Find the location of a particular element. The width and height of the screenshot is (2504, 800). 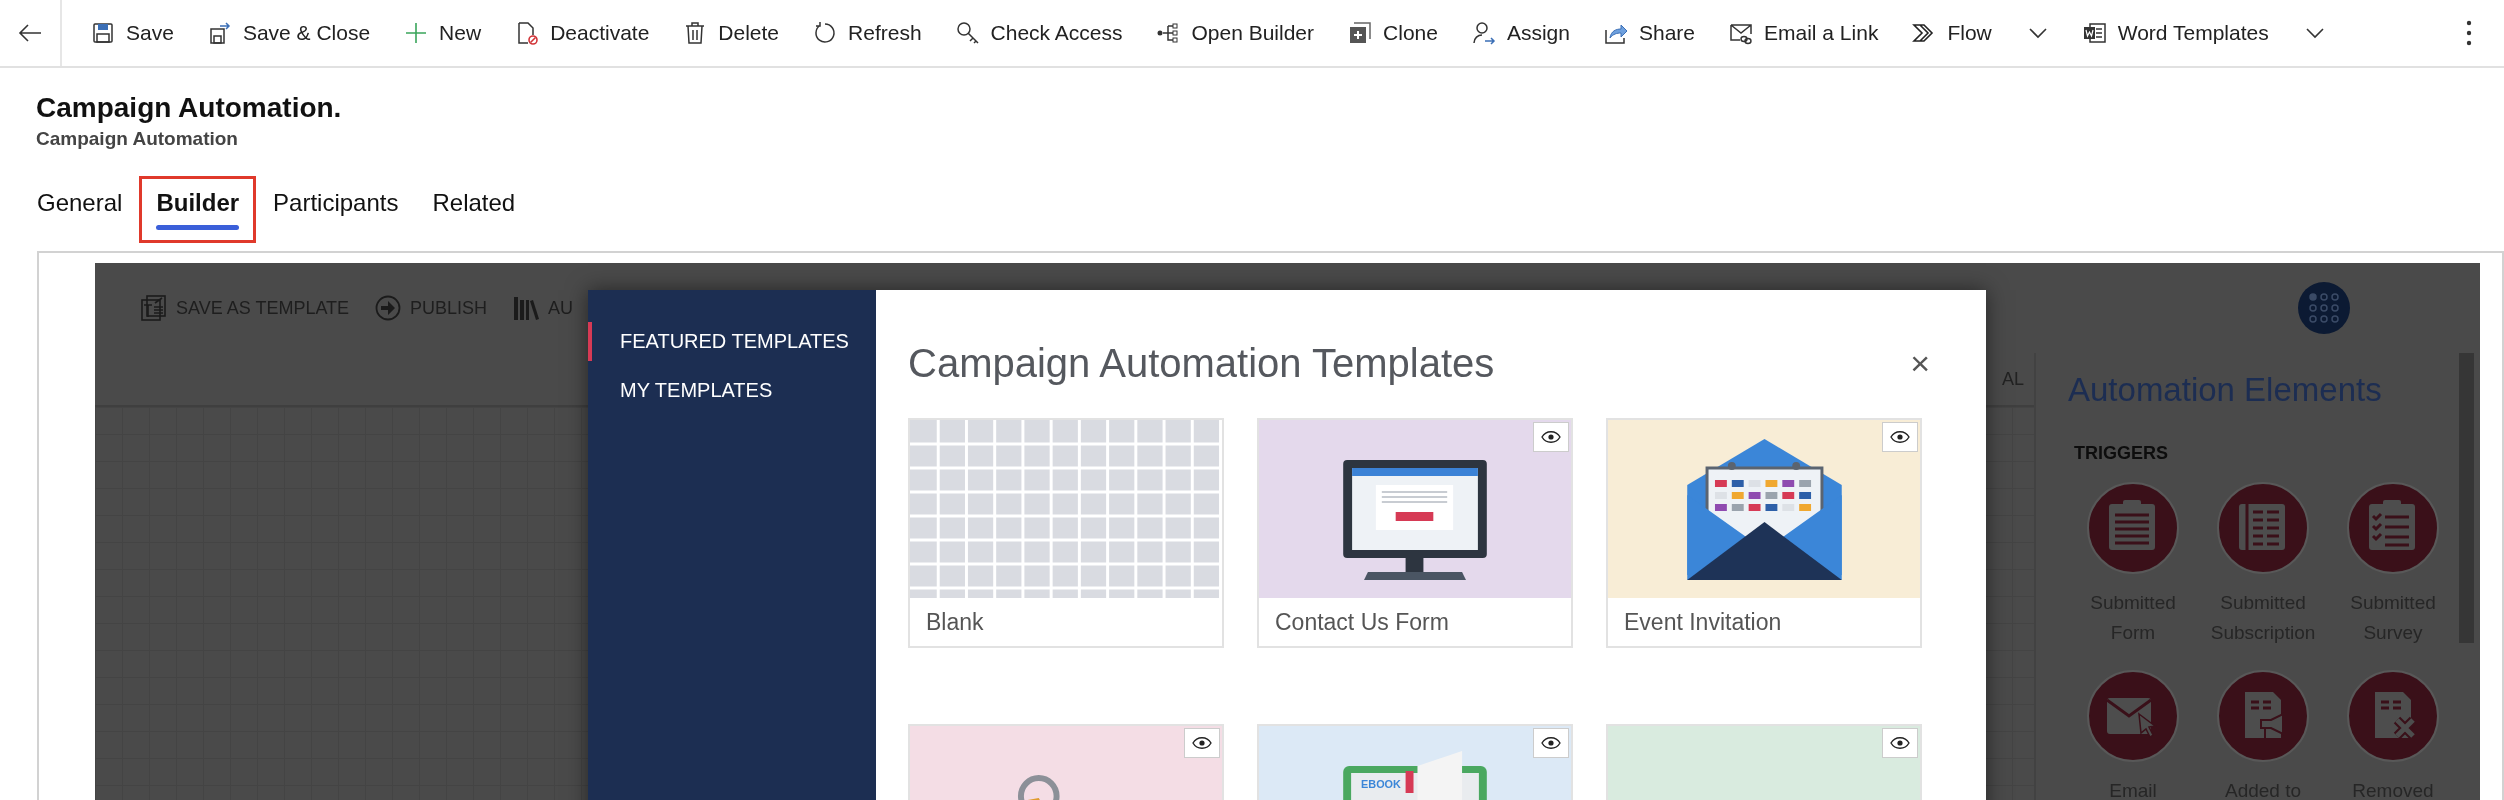

toolbar-button: Save is located at coordinates (132, 33).